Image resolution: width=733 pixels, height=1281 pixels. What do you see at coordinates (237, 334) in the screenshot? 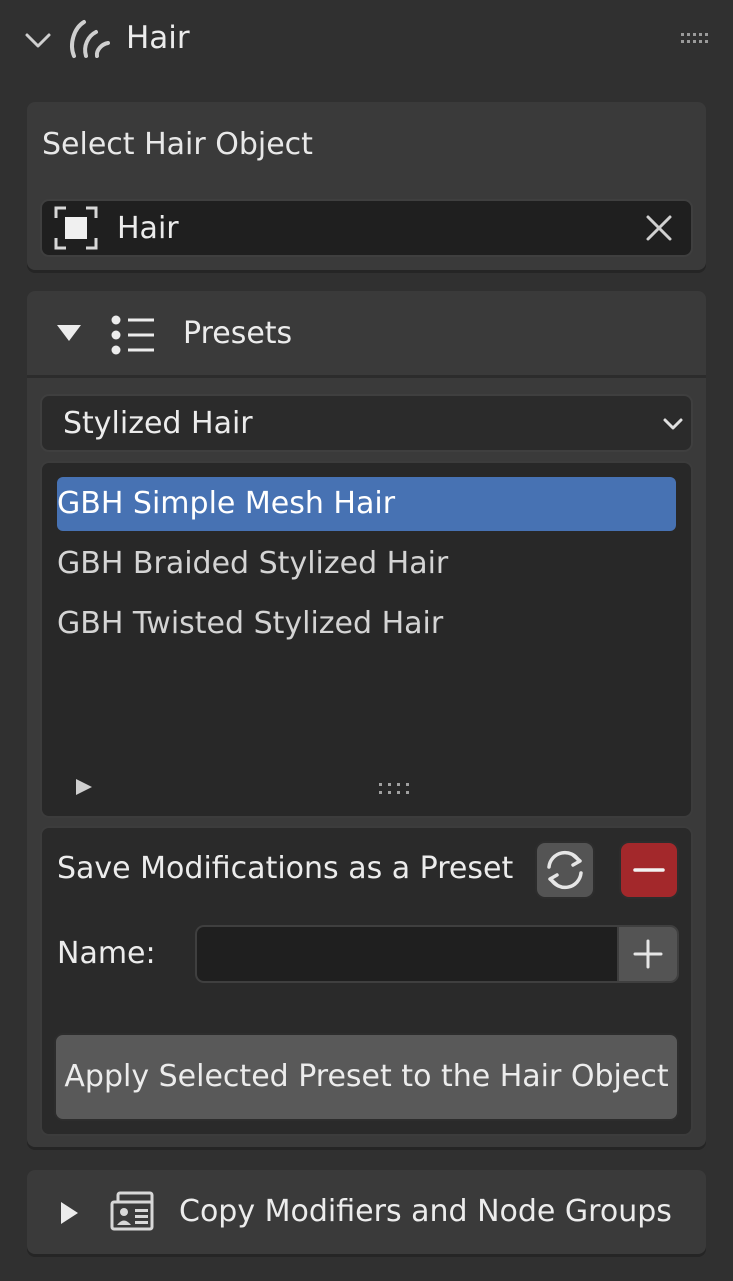
I see `presets-title: Presets` at bounding box center [237, 334].